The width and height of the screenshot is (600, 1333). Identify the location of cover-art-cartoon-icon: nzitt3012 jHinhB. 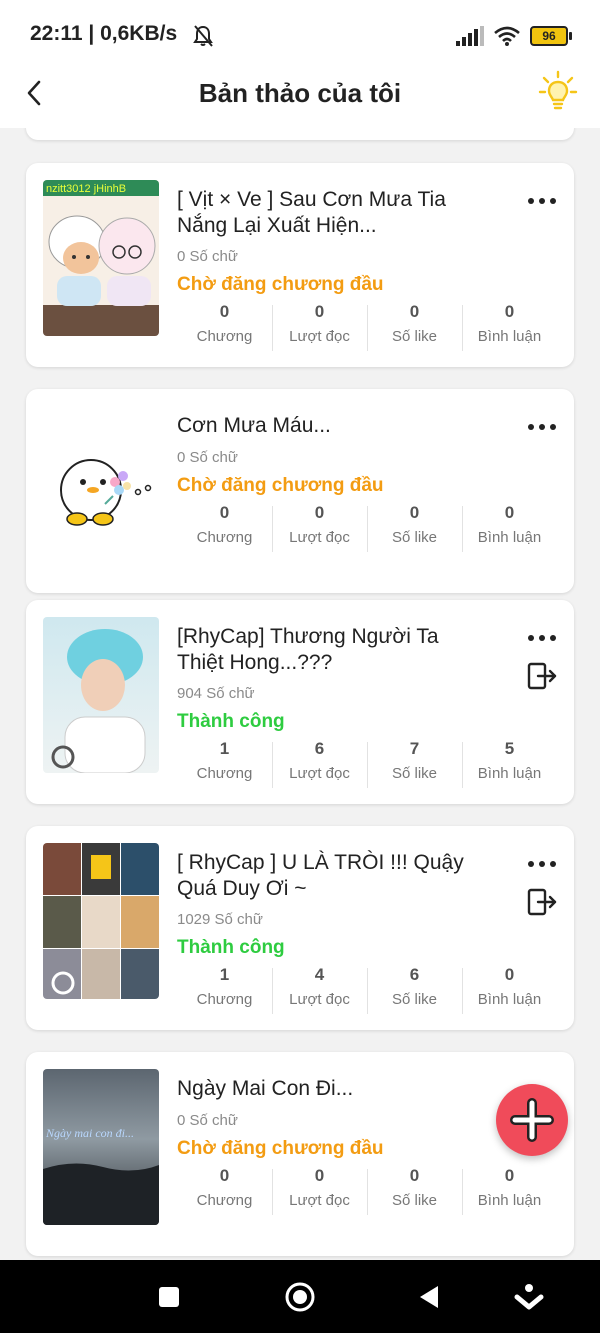
(101, 258).